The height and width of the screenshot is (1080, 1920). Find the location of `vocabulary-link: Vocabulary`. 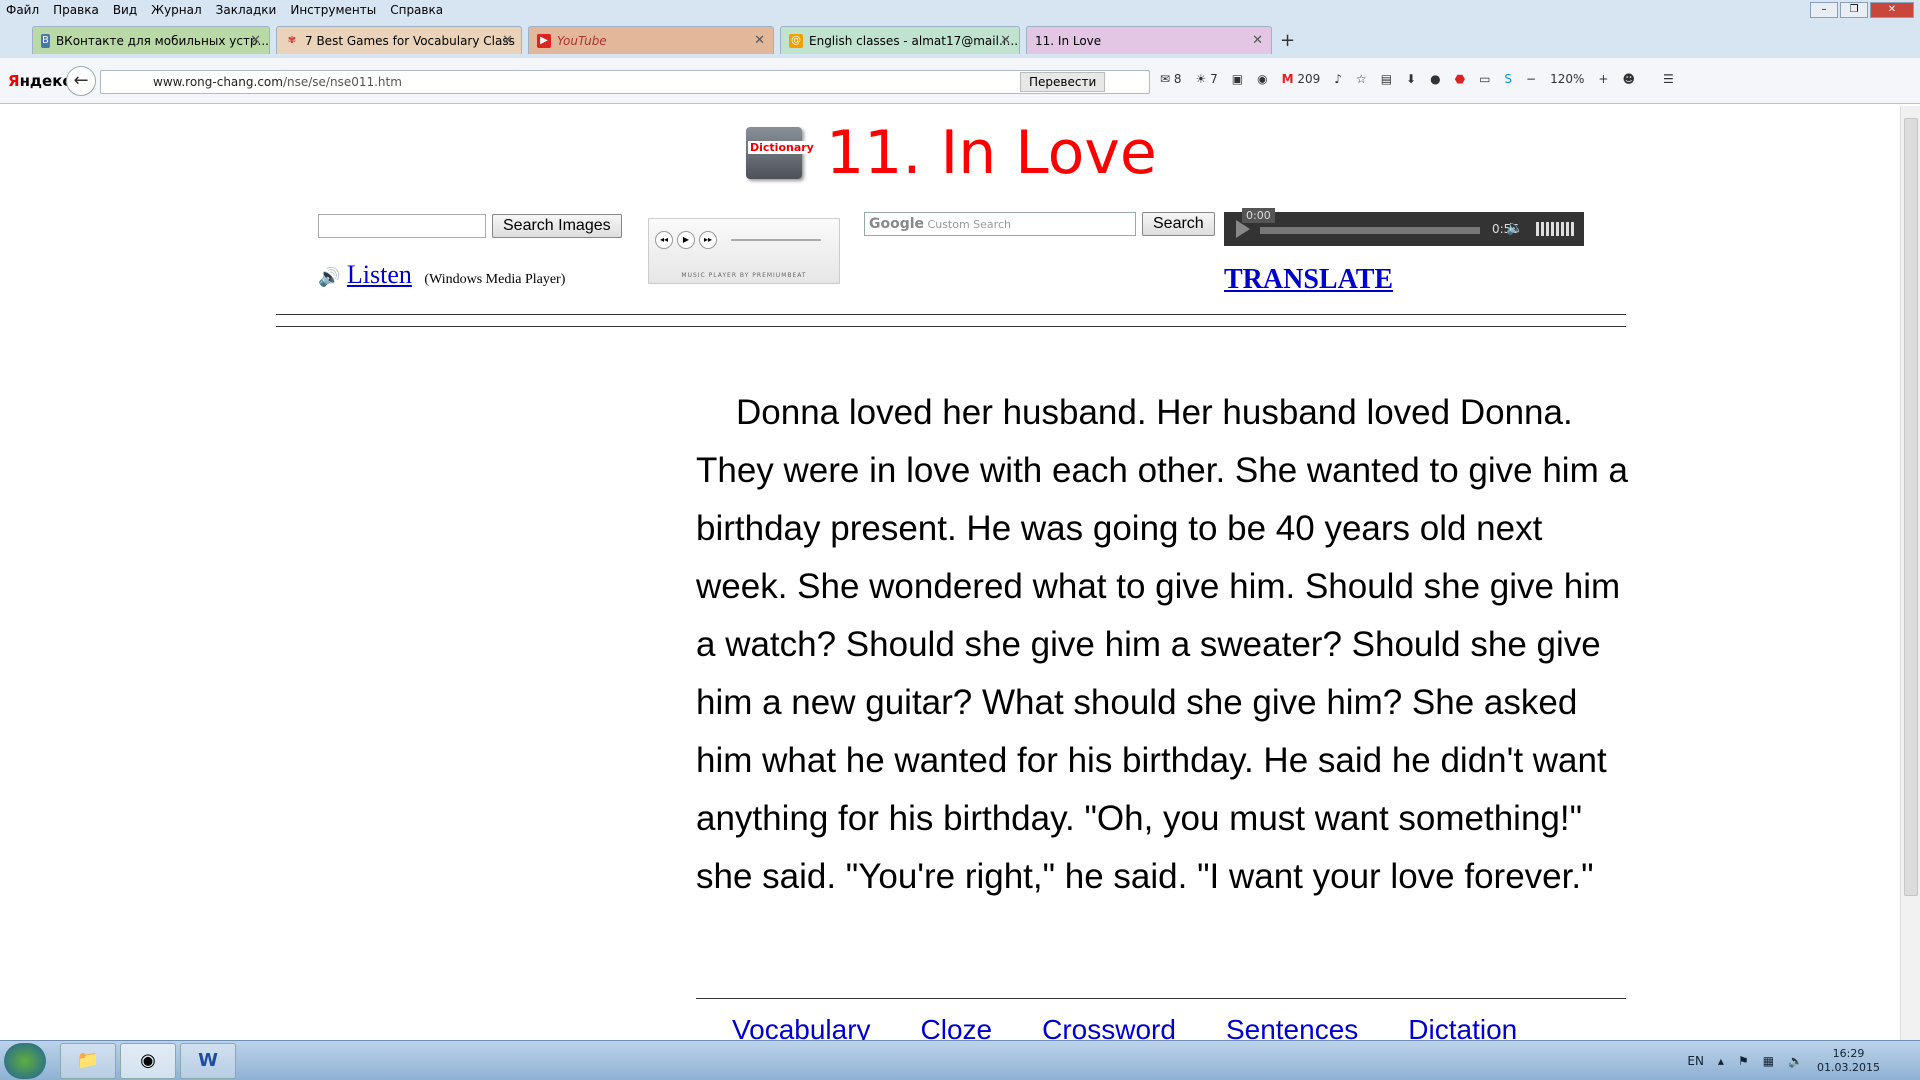

vocabulary-link: Vocabulary is located at coordinates (801, 1027).